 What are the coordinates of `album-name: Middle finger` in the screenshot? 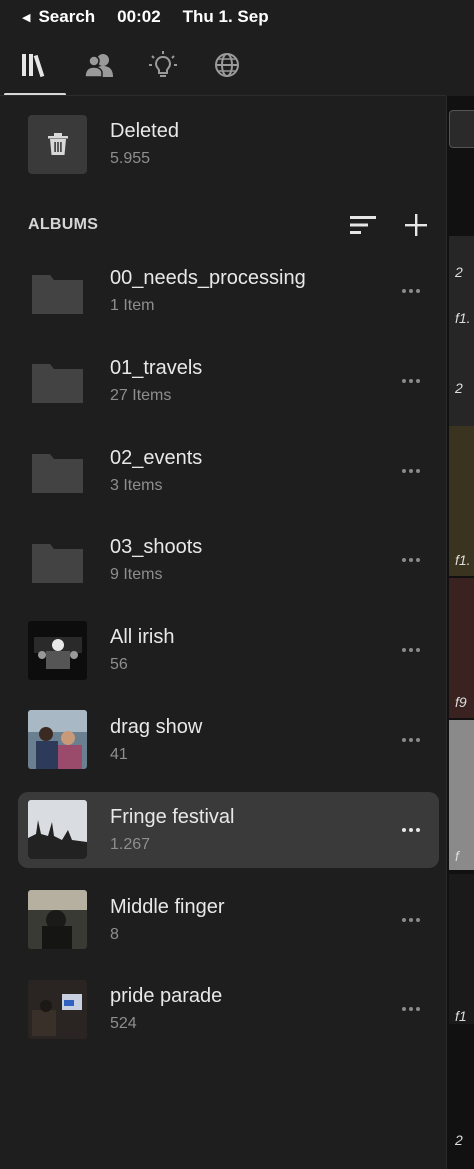 It's located at (167, 906).